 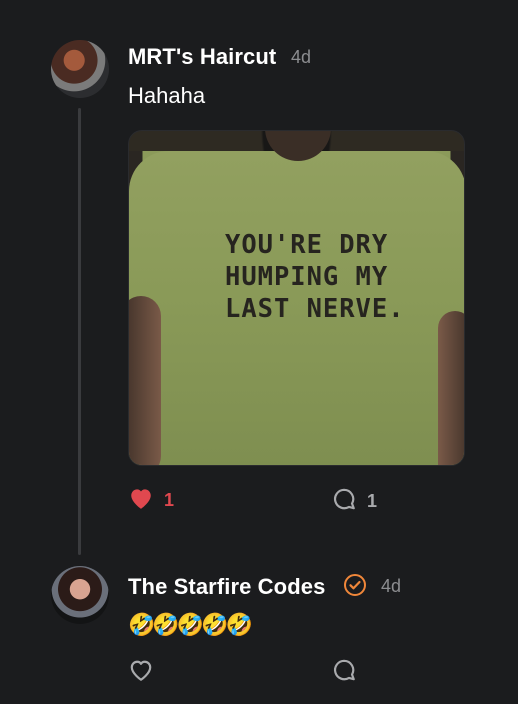 What do you see at coordinates (451, 388) in the screenshot?
I see `right-arm-graphic` at bounding box center [451, 388].